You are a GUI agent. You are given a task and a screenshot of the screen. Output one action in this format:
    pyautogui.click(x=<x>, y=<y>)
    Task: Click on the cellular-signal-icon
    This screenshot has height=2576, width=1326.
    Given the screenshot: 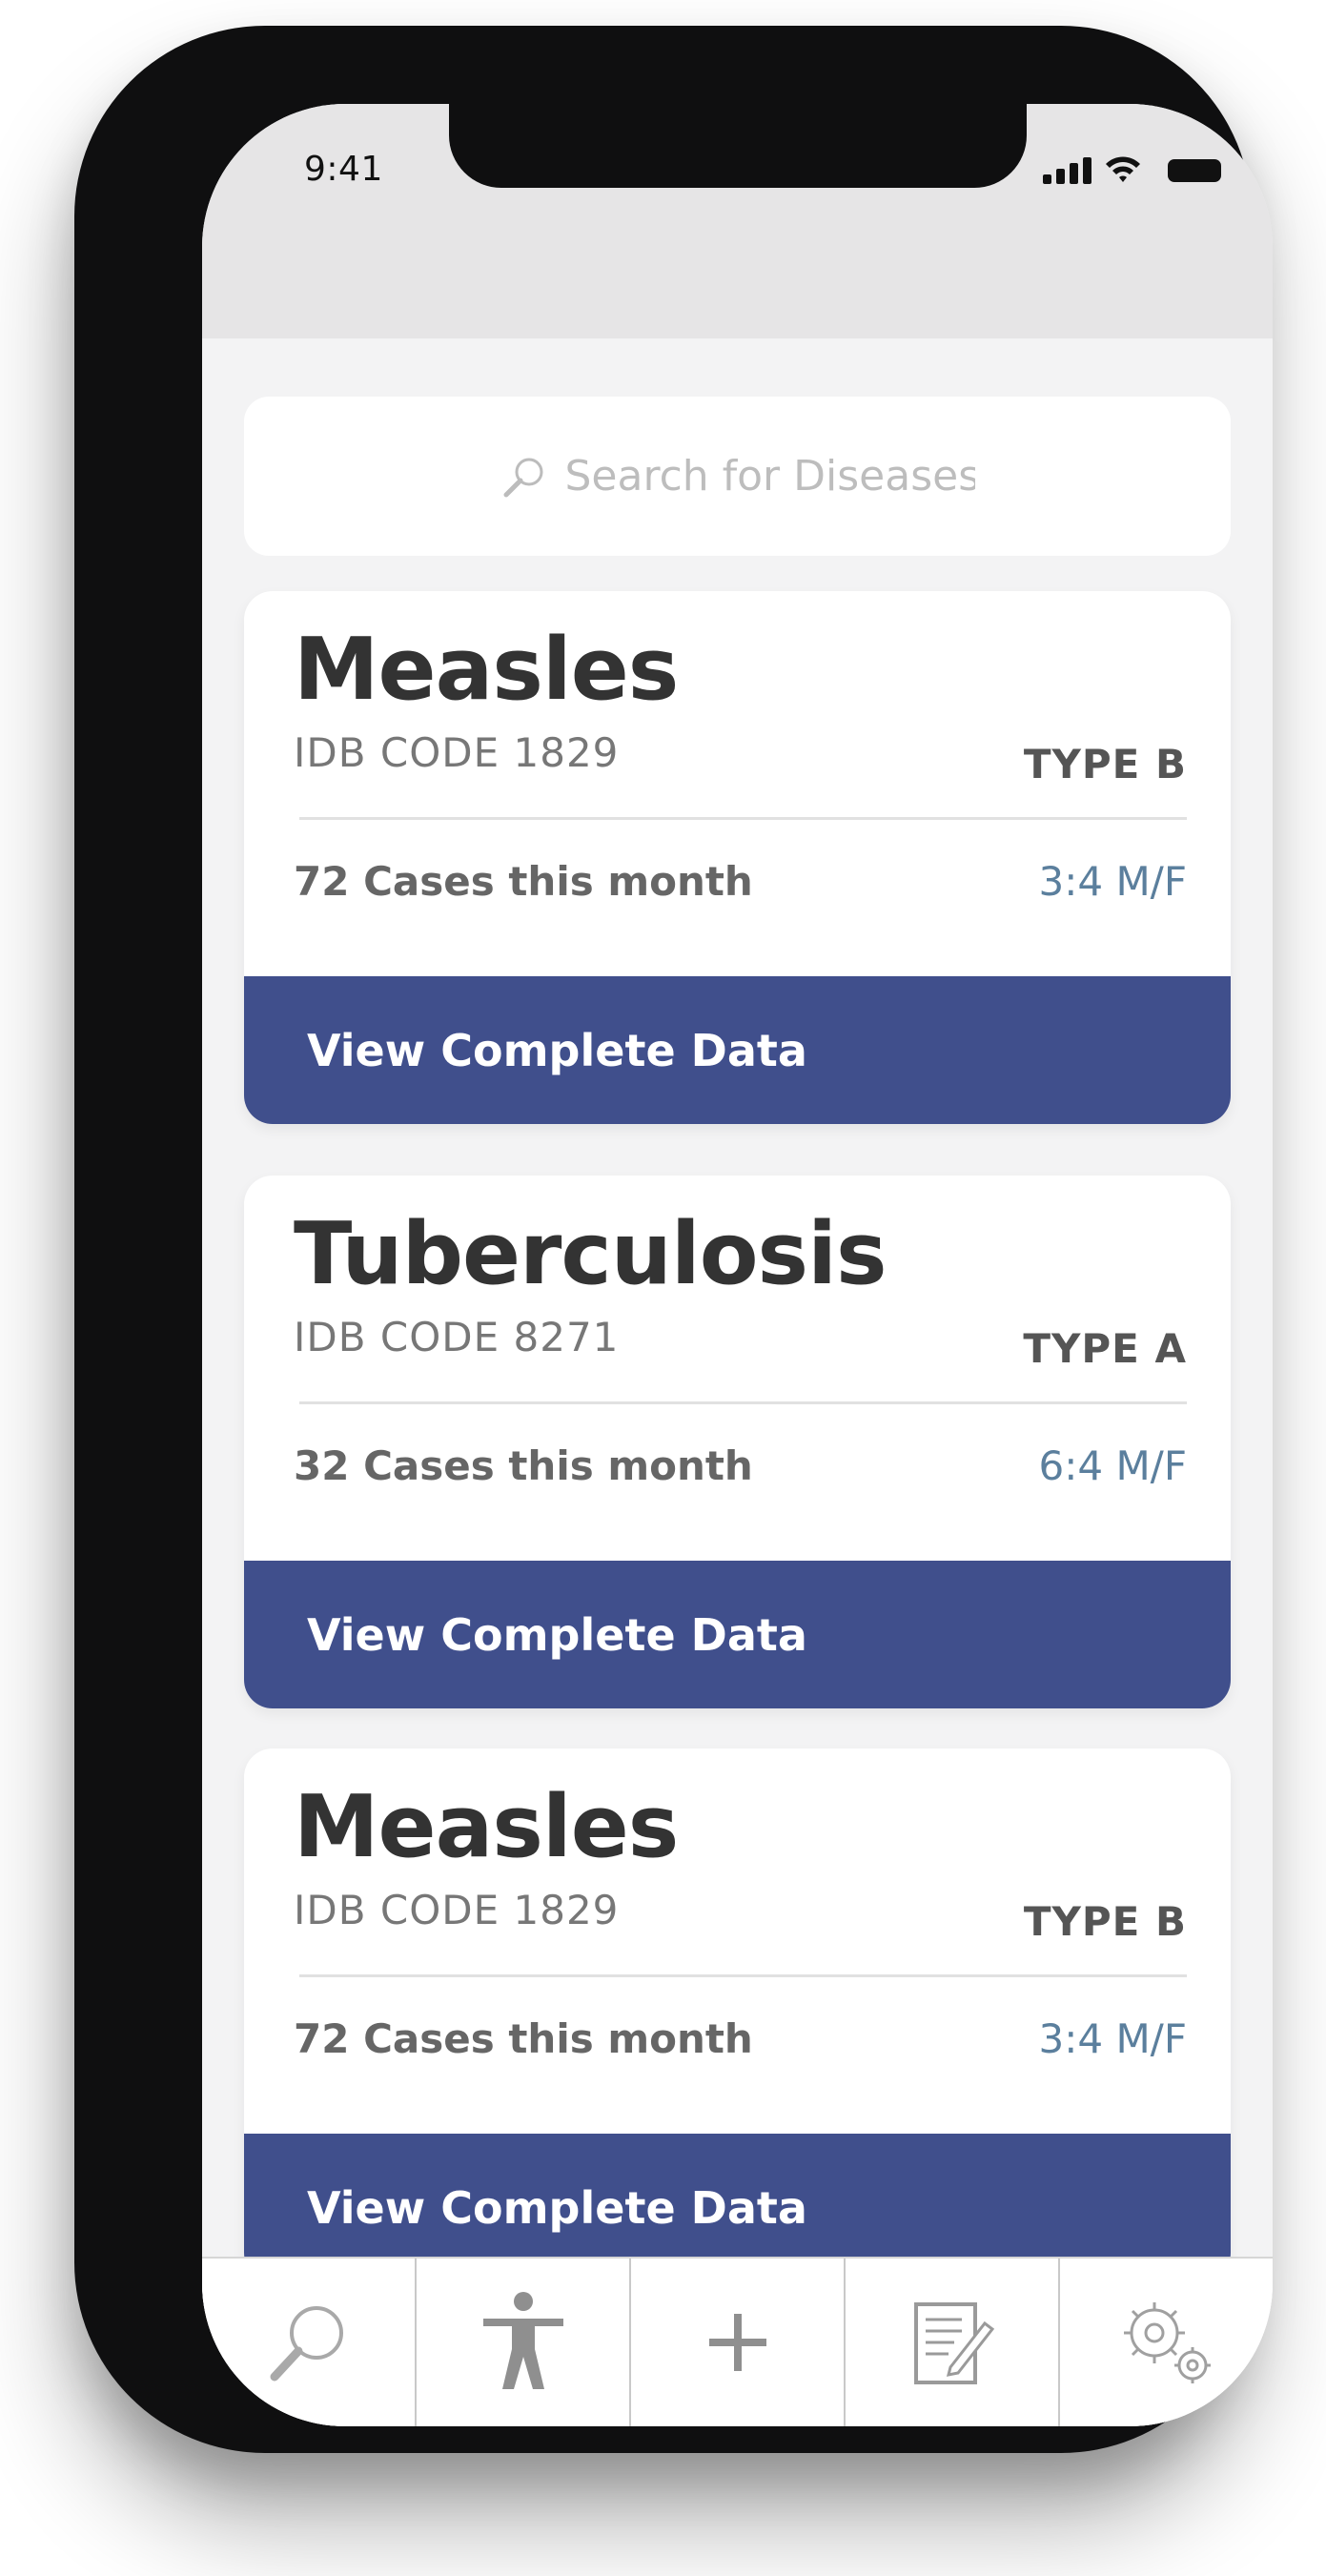 What is the action you would take?
    pyautogui.click(x=1067, y=170)
    